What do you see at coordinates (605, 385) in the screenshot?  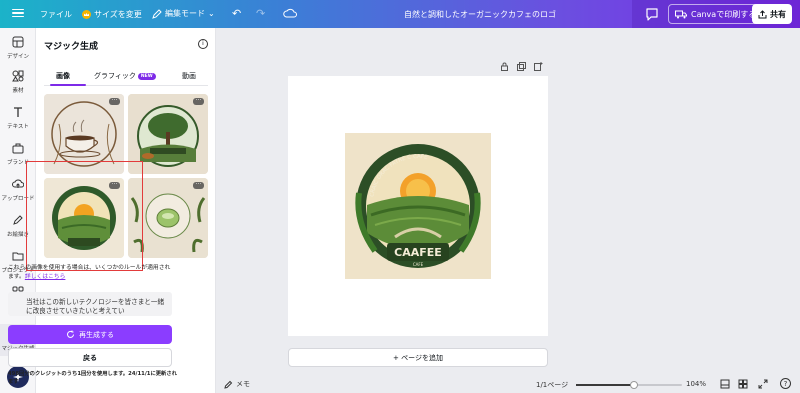 I see `zoom-slider-fill` at bounding box center [605, 385].